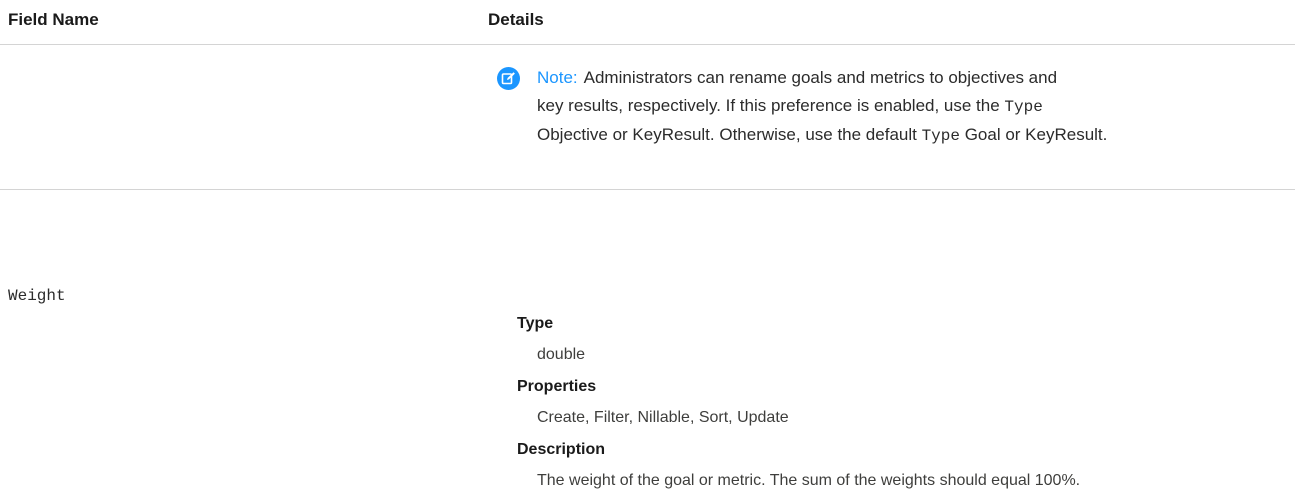 Image resolution: width=1295 pixels, height=504 pixels. Describe the element at coordinates (508, 78) in the screenshot. I see `edit-note-icon` at that location.